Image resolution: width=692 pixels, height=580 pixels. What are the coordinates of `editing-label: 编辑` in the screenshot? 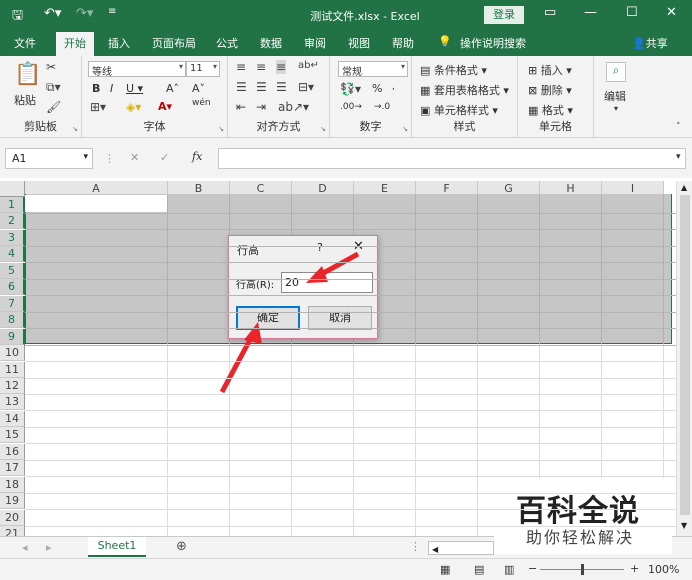 It's located at (615, 96).